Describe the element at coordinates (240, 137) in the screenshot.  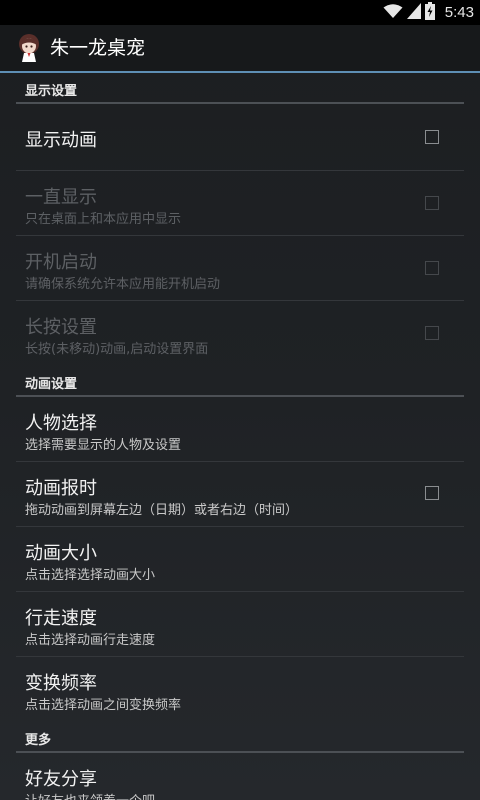
I see `pref-show-animation: 显示动画` at that location.